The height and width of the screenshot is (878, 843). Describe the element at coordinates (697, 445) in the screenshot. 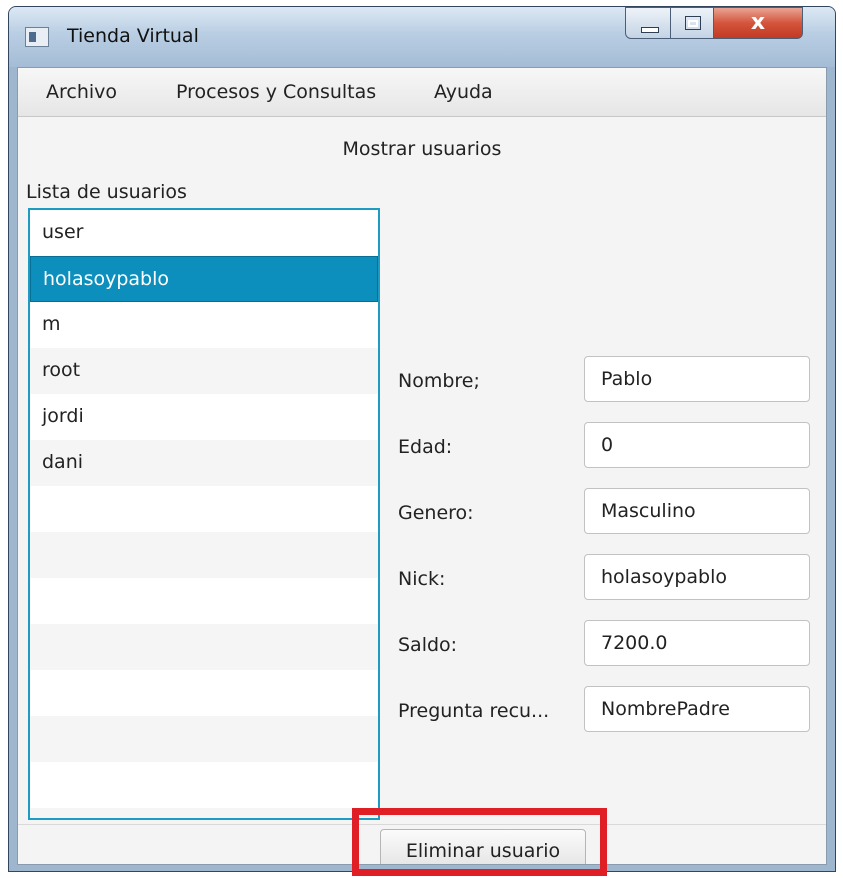

I see `edad-field: 0` at that location.